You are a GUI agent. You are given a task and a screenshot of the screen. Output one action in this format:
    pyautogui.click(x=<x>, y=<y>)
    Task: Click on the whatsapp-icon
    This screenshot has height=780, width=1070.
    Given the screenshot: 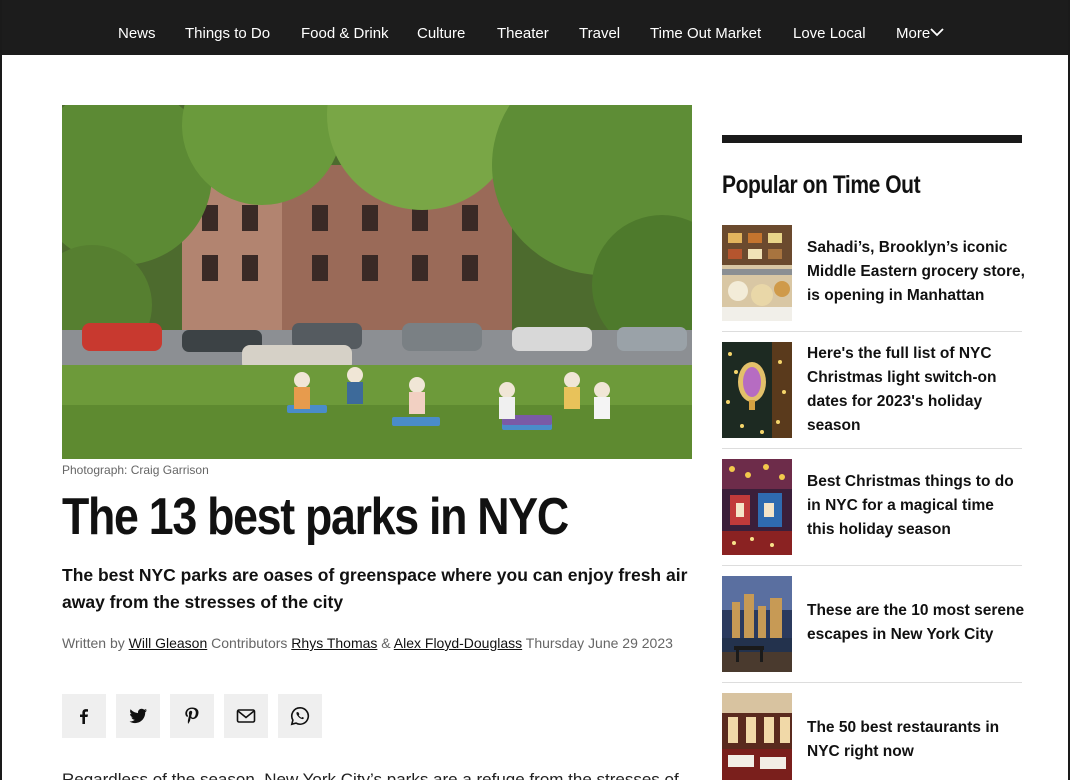 What is the action you would take?
    pyautogui.click(x=300, y=716)
    